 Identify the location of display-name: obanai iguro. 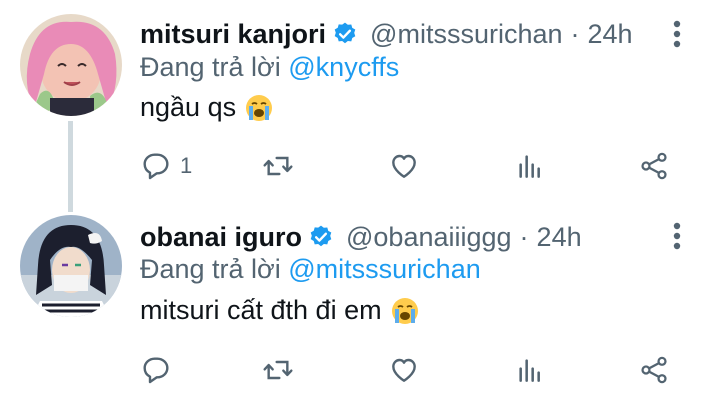
(221, 237).